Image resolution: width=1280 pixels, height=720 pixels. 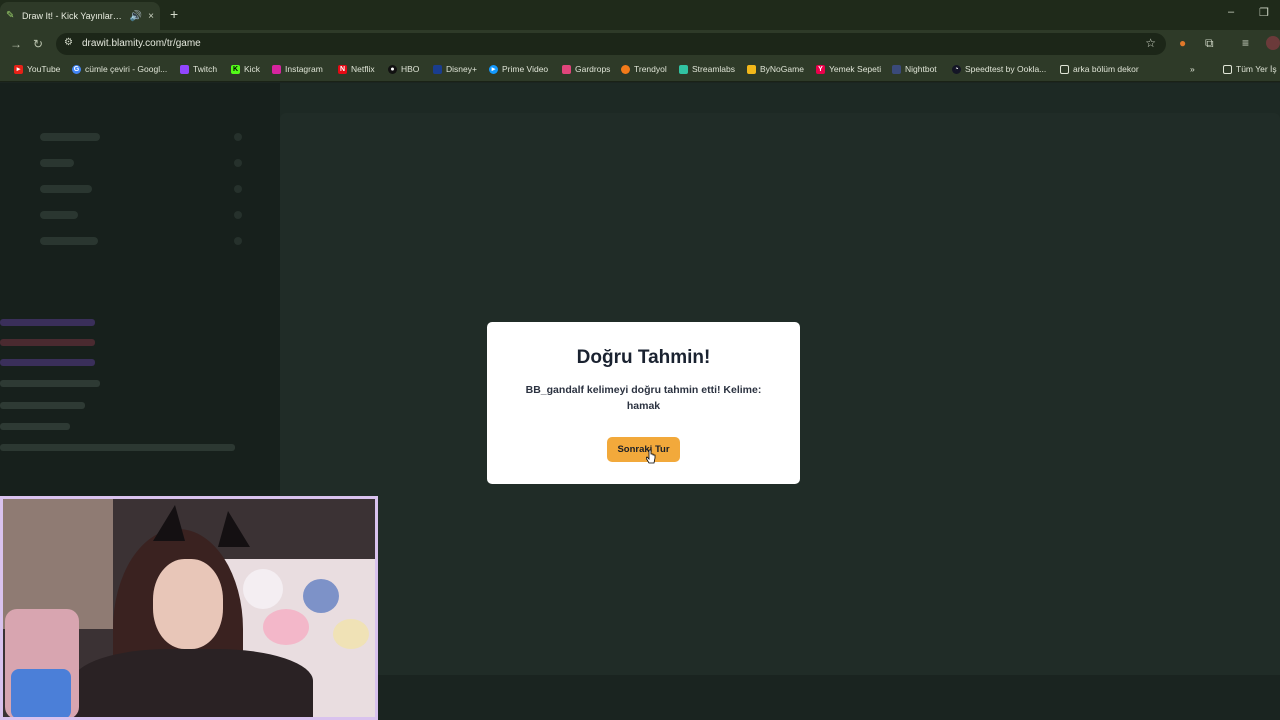 I want to click on bookmark-yemek-sepeti: Y Yemek Sepeti, so click(x=848, y=69).